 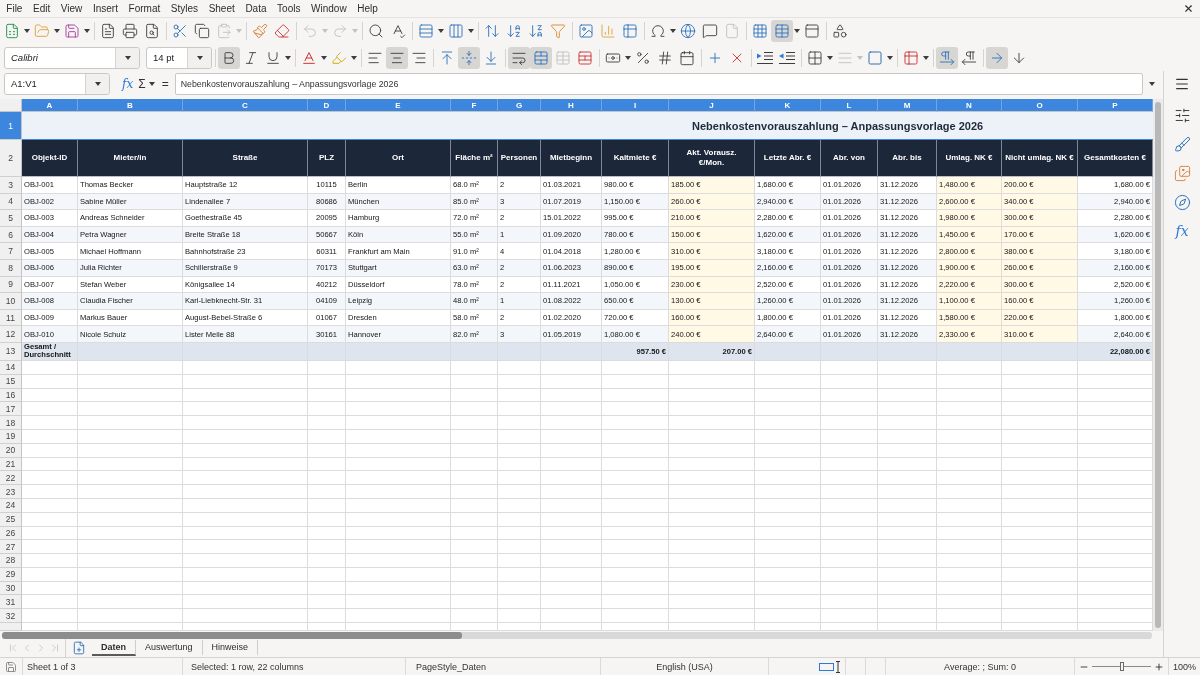 What do you see at coordinates (765, 57) in the screenshot?
I see `indent-increase-icon` at bounding box center [765, 57].